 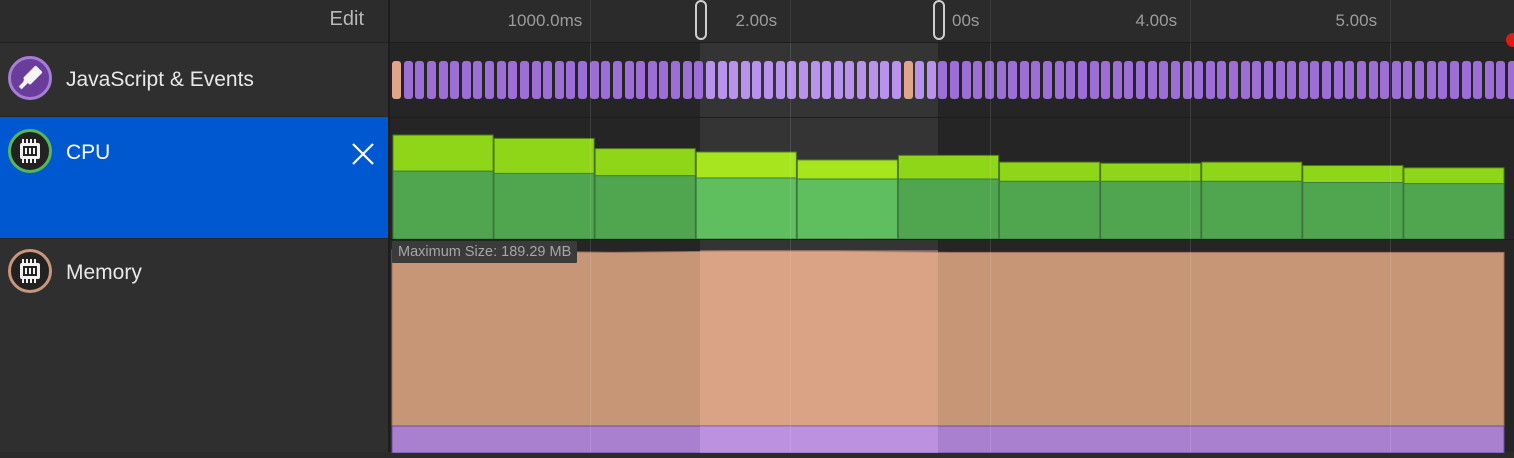 What do you see at coordinates (347, 19) in the screenshot?
I see `edit-button: Edit` at bounding box center [347, 19].